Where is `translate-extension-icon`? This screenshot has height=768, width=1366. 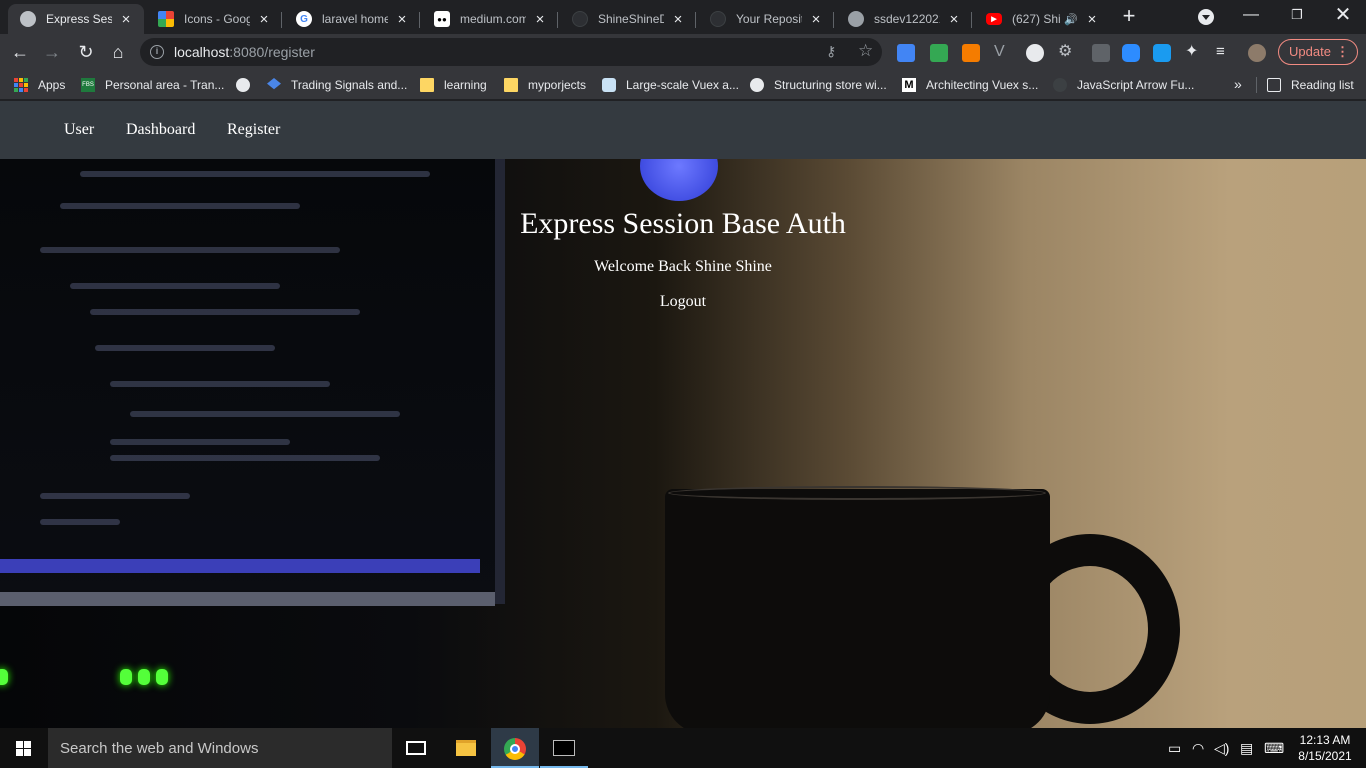 translate-extension-icon is located at coordinates (906, 53).